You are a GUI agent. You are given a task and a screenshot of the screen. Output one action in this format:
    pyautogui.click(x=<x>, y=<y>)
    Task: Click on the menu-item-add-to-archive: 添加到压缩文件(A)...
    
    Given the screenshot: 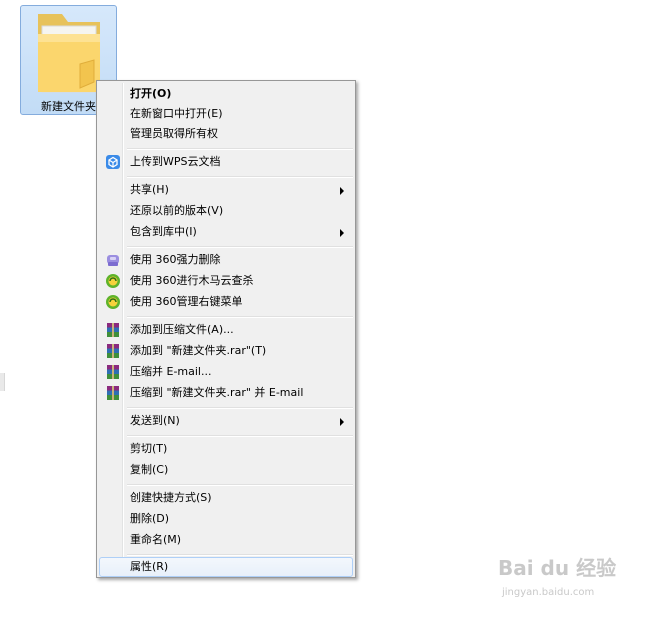 What is the action you would take?
    pyautogui.click(x=226, y=330)
    